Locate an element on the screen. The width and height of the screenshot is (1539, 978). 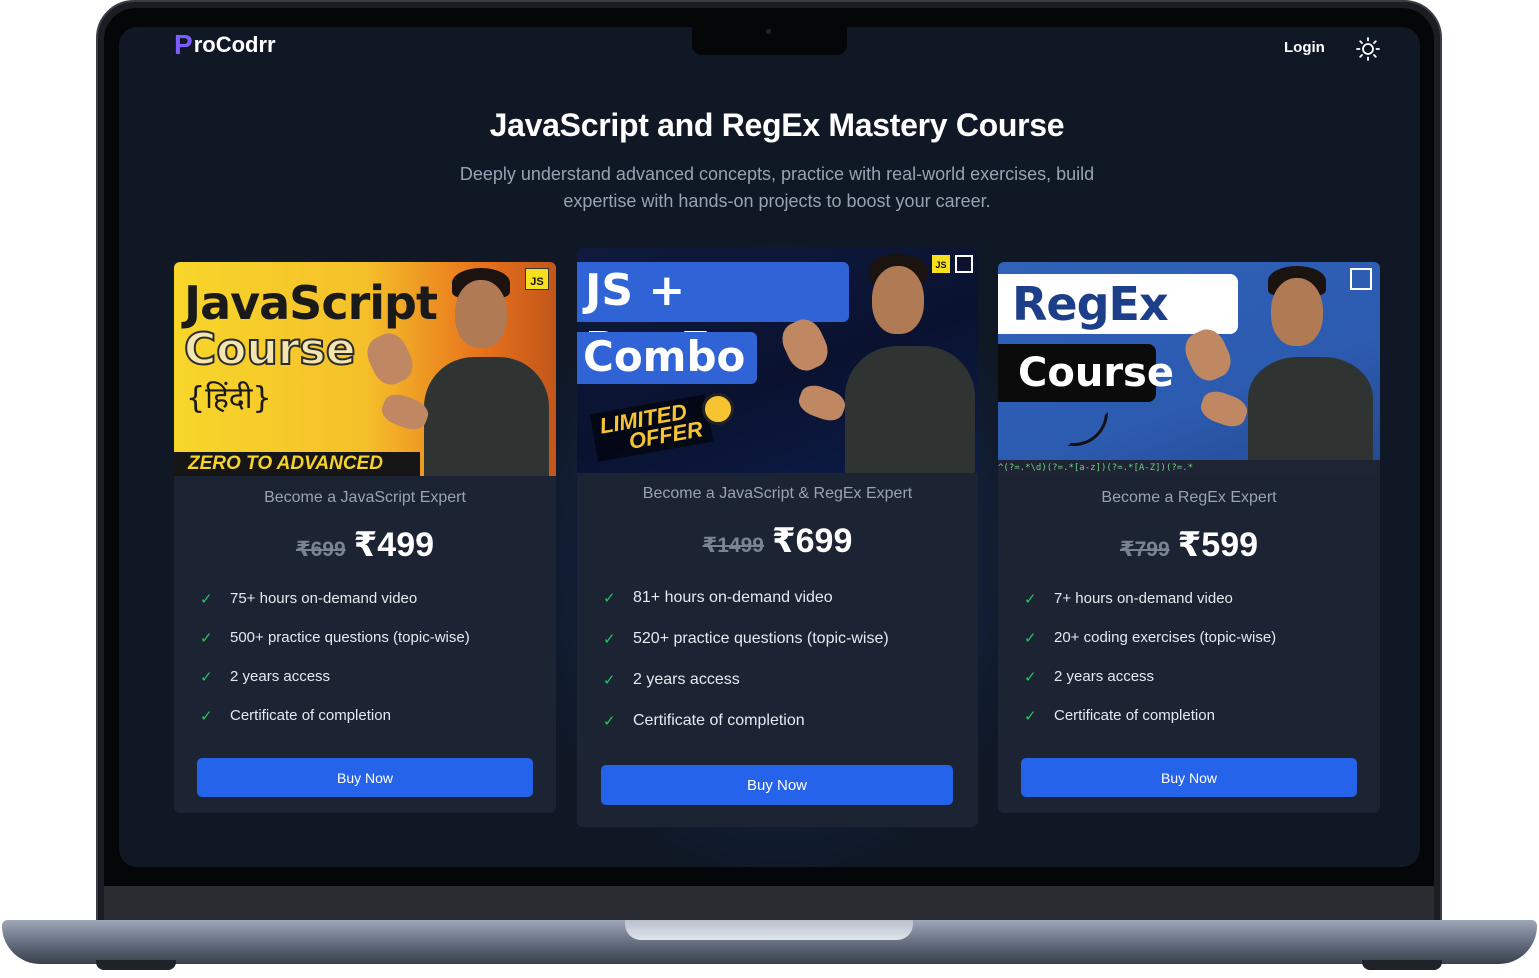
arrow-icon is located at coordinates (1088, 429).